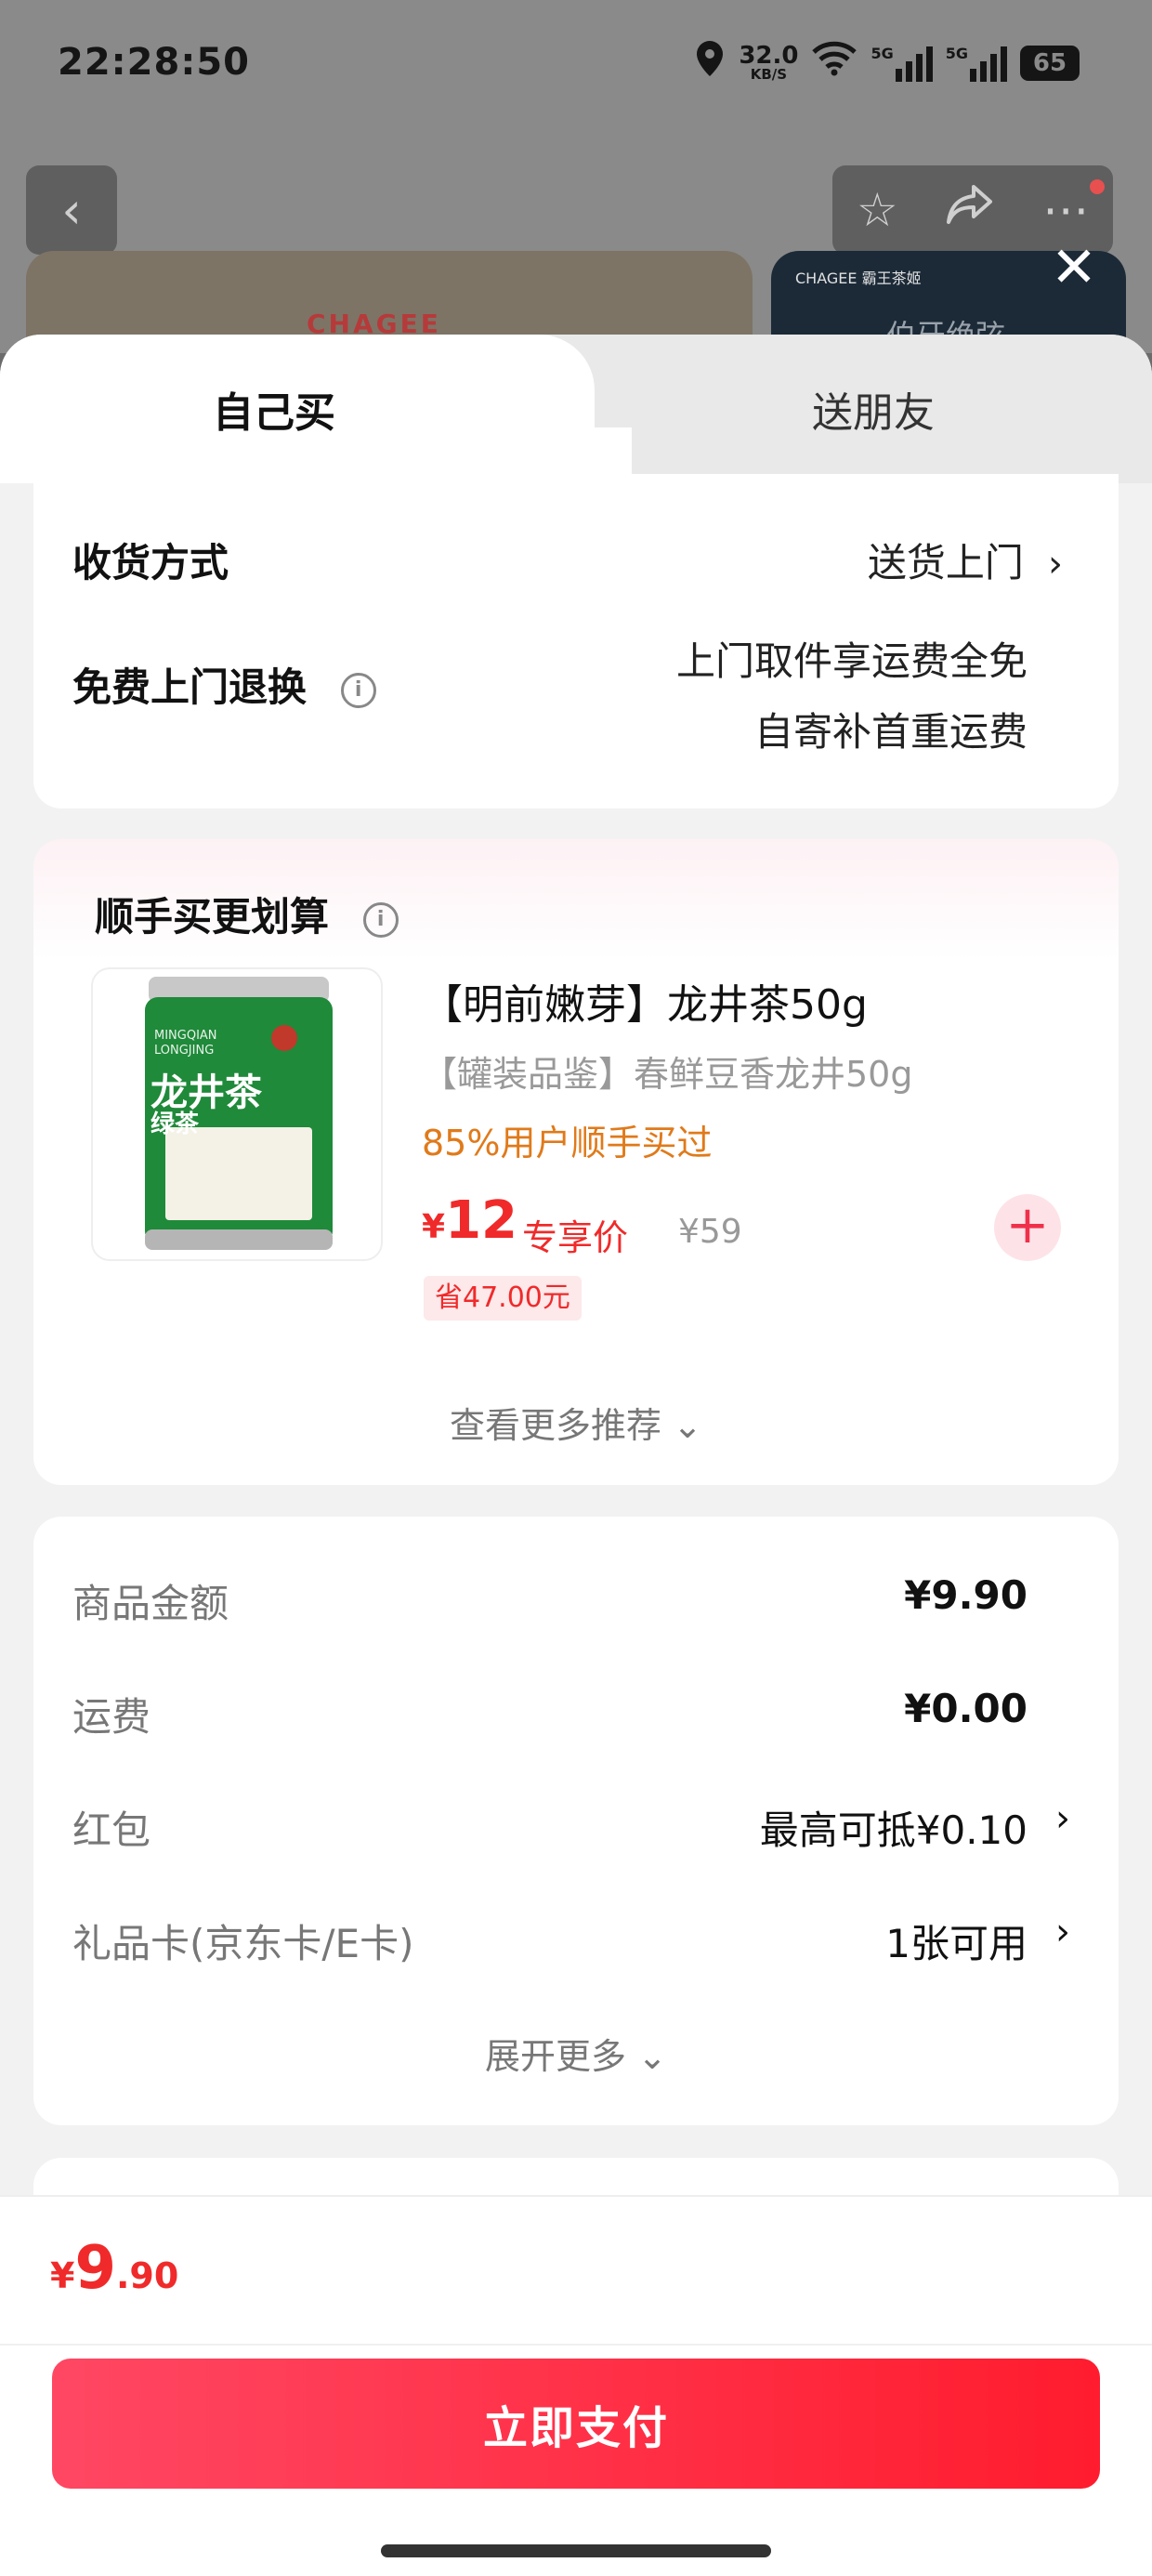  I want to click on status-icons: 32.0 KB/S 5G 5G 65, so click(887, 62).